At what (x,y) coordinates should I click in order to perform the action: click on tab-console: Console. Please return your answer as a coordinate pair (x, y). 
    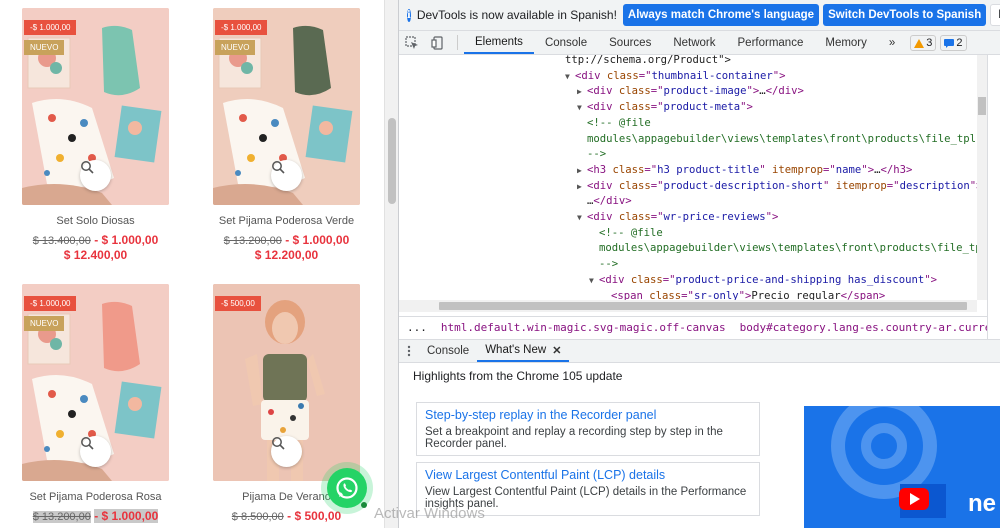
    Looking at the image, I should click on (566, 42).